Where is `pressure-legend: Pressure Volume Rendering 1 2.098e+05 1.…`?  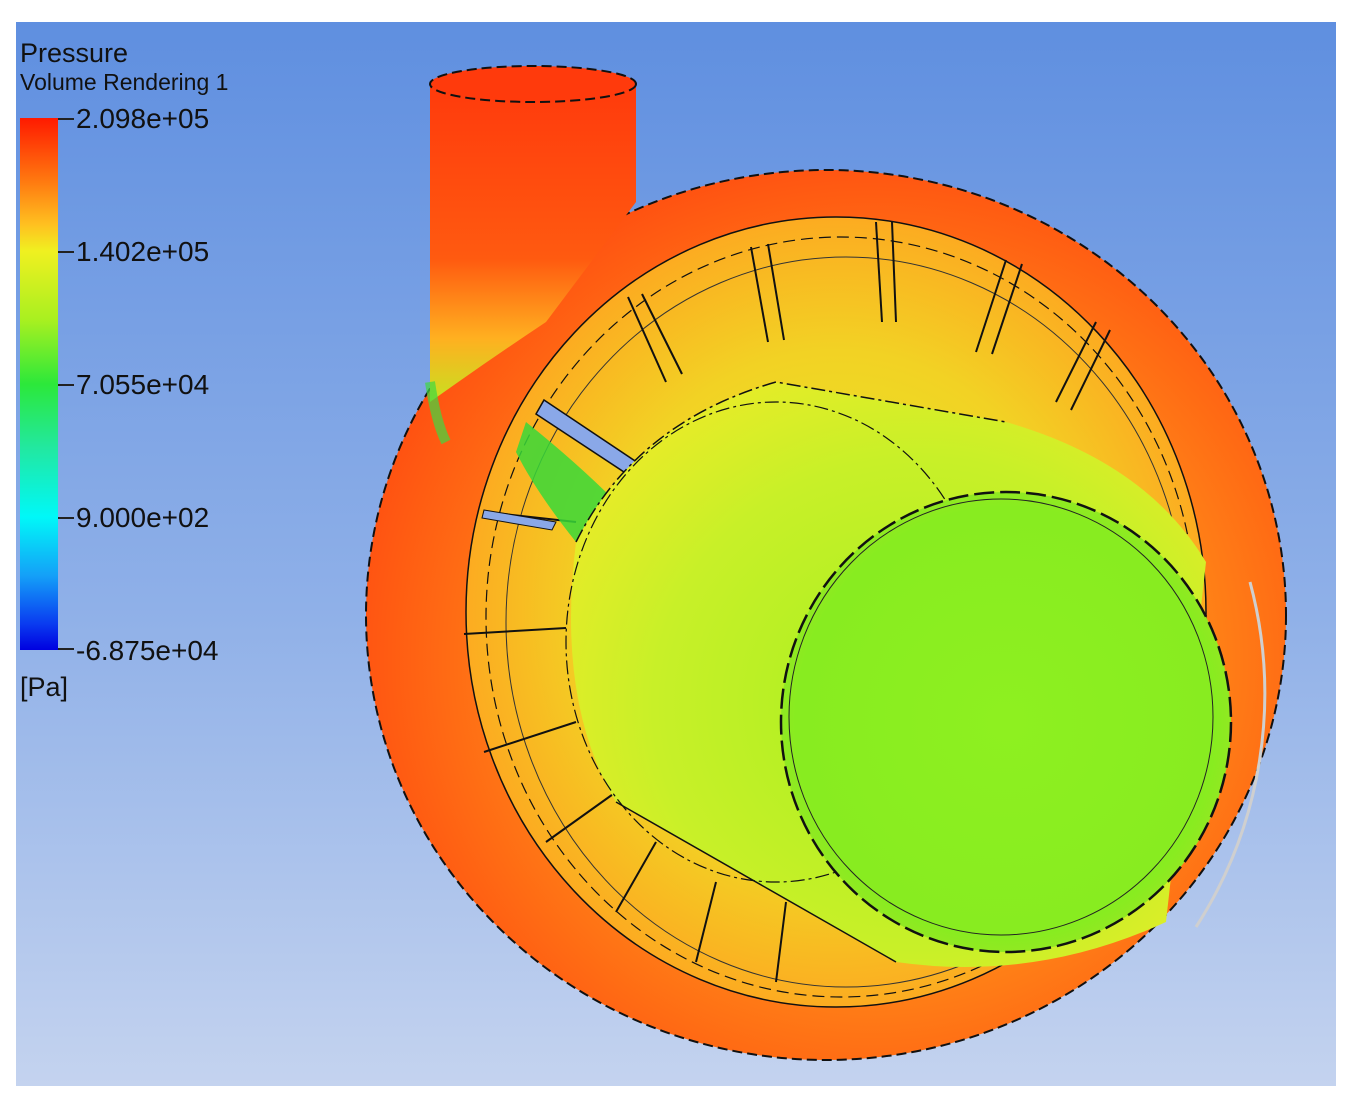
pressure-legend: Pressure Volume Rendering 1 2.098e+05 1.… is located at coordinates (166, 372).